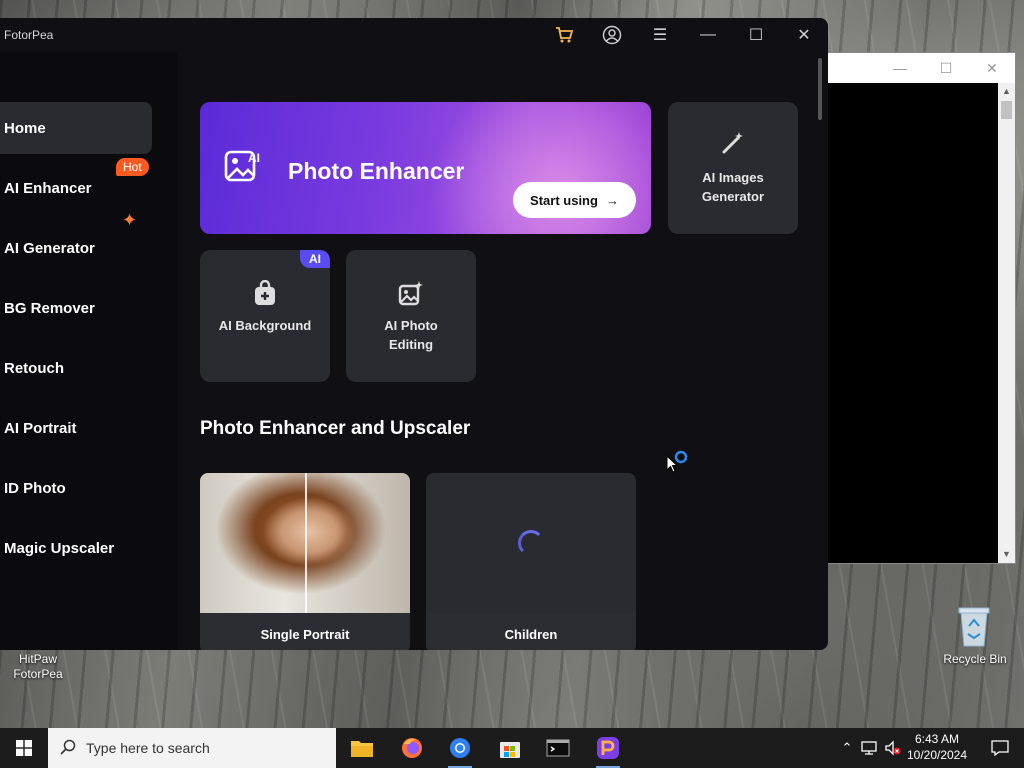 Image resolution: width=1024 pixels, height=768 pixels. What do you see at coordinates (254, 158) in the screenshot?
I see `svg-text: AI` at bounding box center [254, 158].